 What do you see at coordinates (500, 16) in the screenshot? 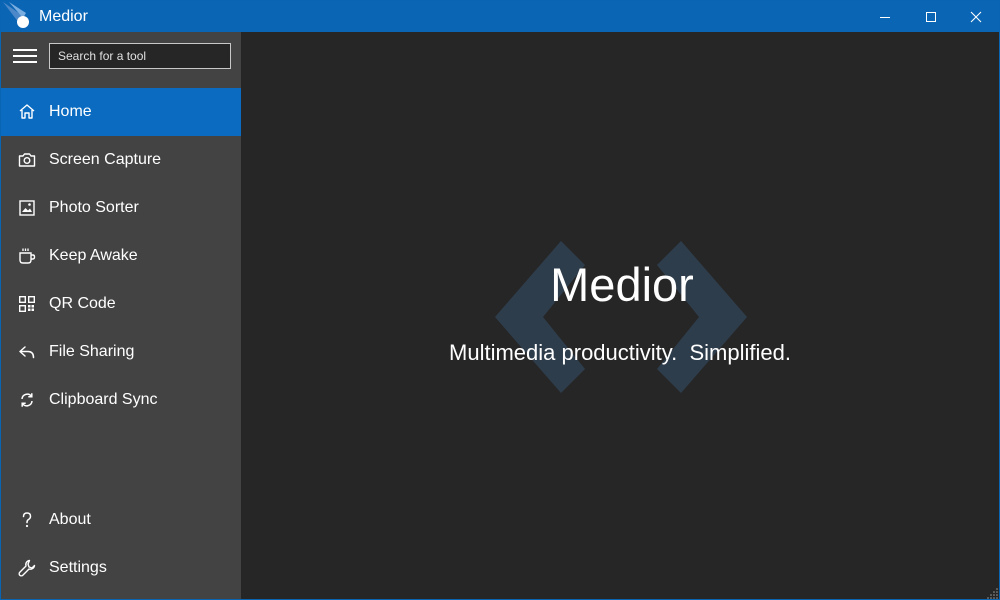
I see `title-bar: Medior` at bounding box center [500, 16].